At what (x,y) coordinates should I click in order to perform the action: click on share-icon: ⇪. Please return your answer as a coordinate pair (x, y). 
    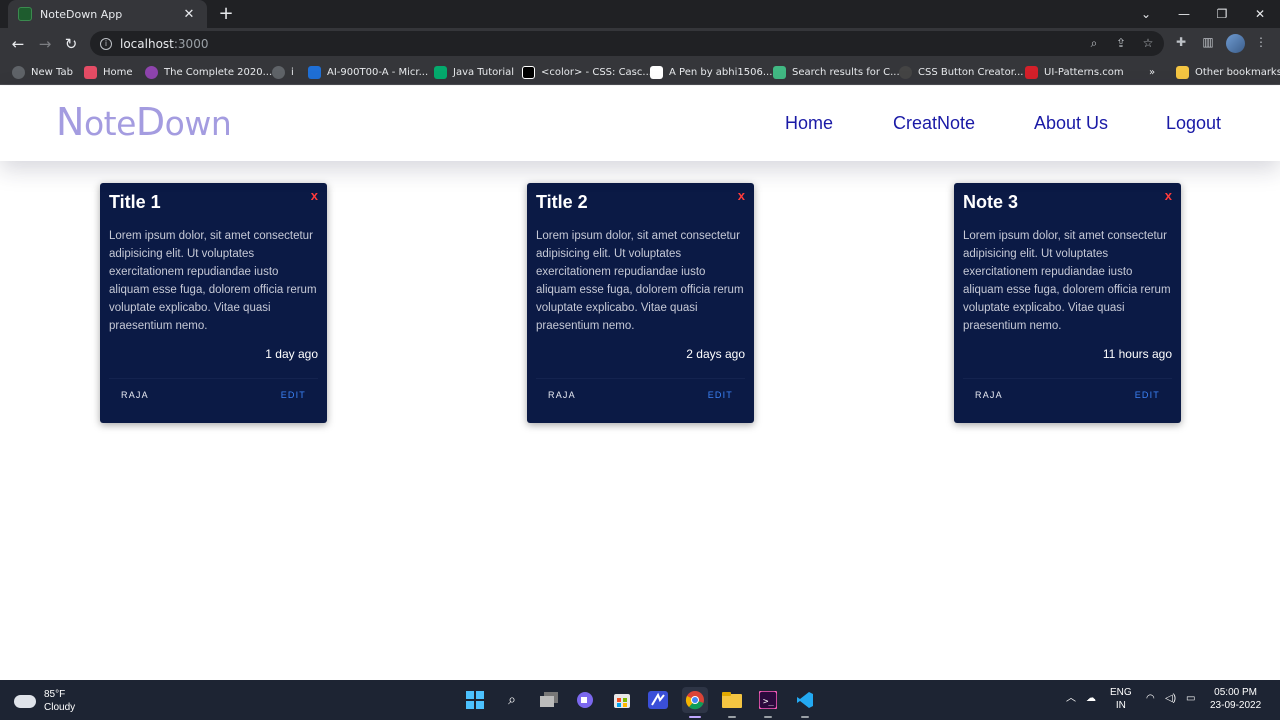
    Looking at the image, I should click on (1121, 43).